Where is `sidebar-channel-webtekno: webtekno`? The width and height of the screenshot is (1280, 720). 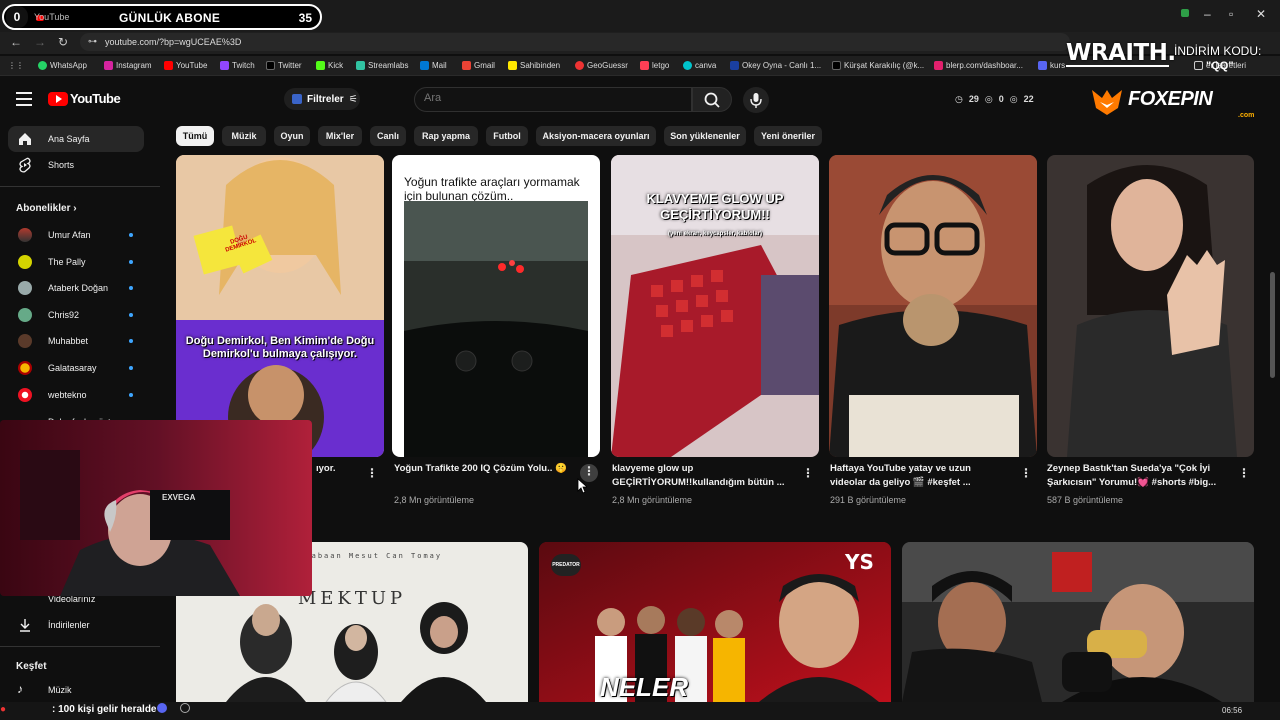 sidebar-channel-webtekno: webtekno is located at coordinates (76, 395).